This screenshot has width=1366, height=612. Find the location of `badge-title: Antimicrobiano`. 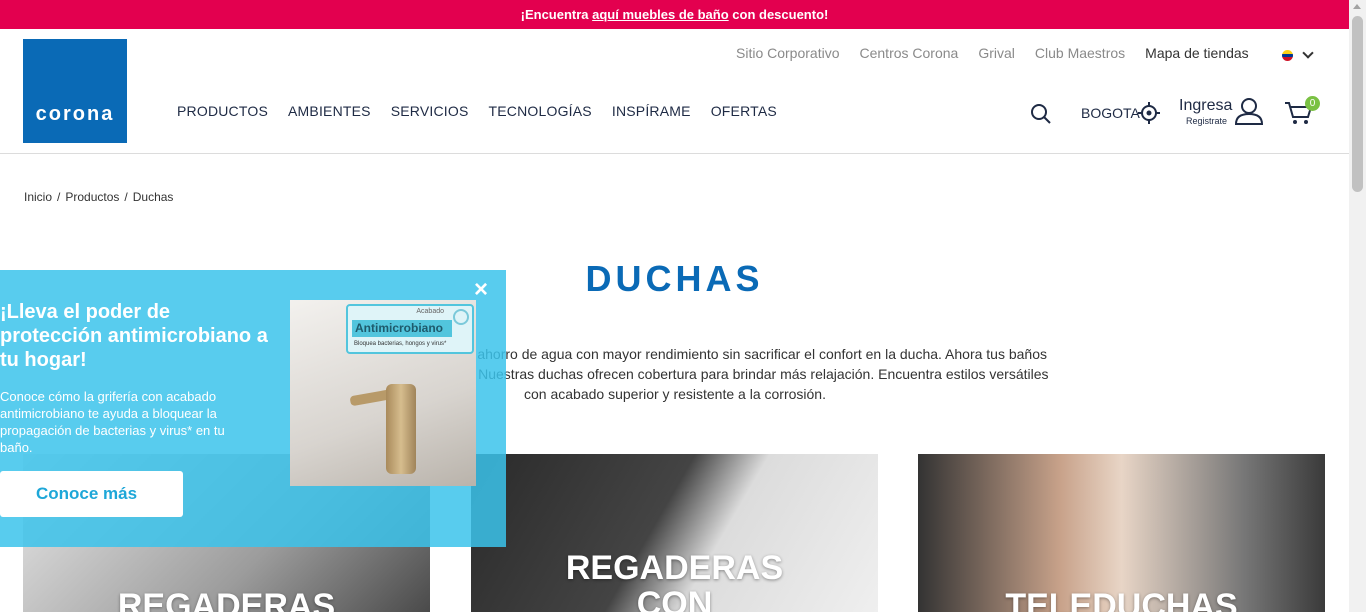

badge-title: Antimicrobiano is located at coordinates (402, 328).